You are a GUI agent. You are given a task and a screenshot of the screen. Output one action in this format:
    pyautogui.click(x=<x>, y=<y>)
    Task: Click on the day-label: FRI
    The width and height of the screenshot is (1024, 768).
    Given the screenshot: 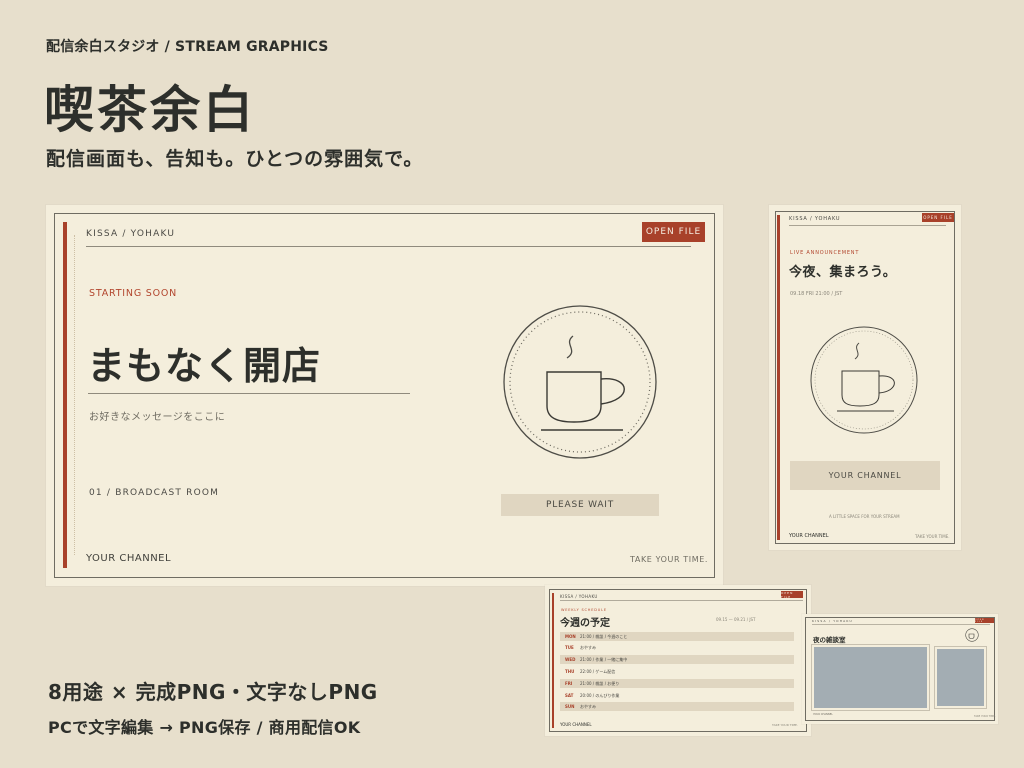 What is the action you would take?
    pyautogui.click(x=569, y=683)
    